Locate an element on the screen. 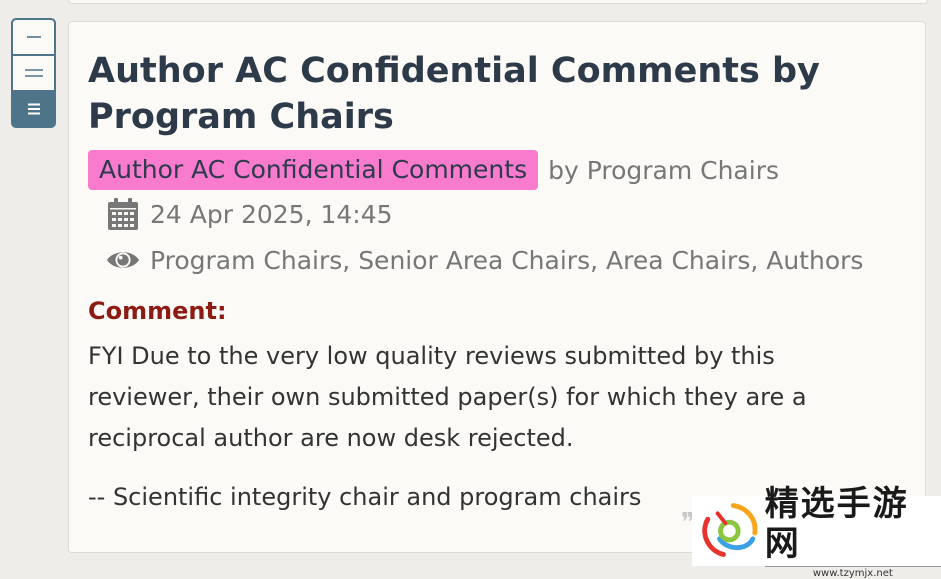 This screenshot has width=941, height=579. full-expand-button is located at coordinates (33, 109).